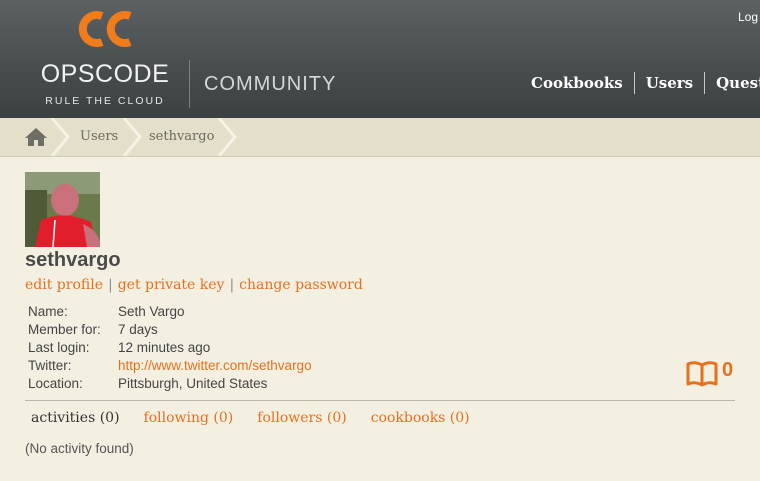 This screenshot has height=481, width=760. I want to click on tab-cookbooks: cookbooks (0), so click(420, 418).